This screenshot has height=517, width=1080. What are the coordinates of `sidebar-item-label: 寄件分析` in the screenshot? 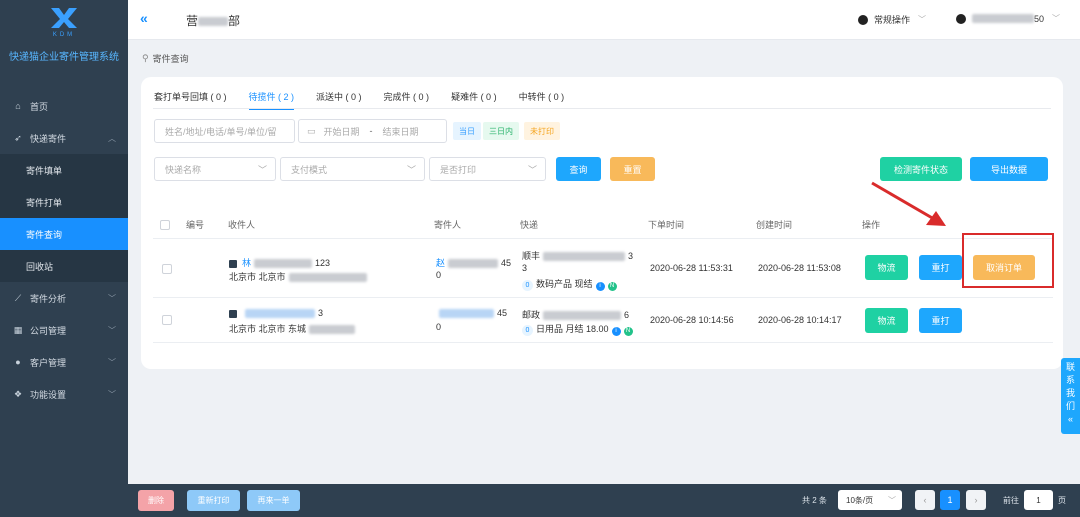 It's located at (48, 298).